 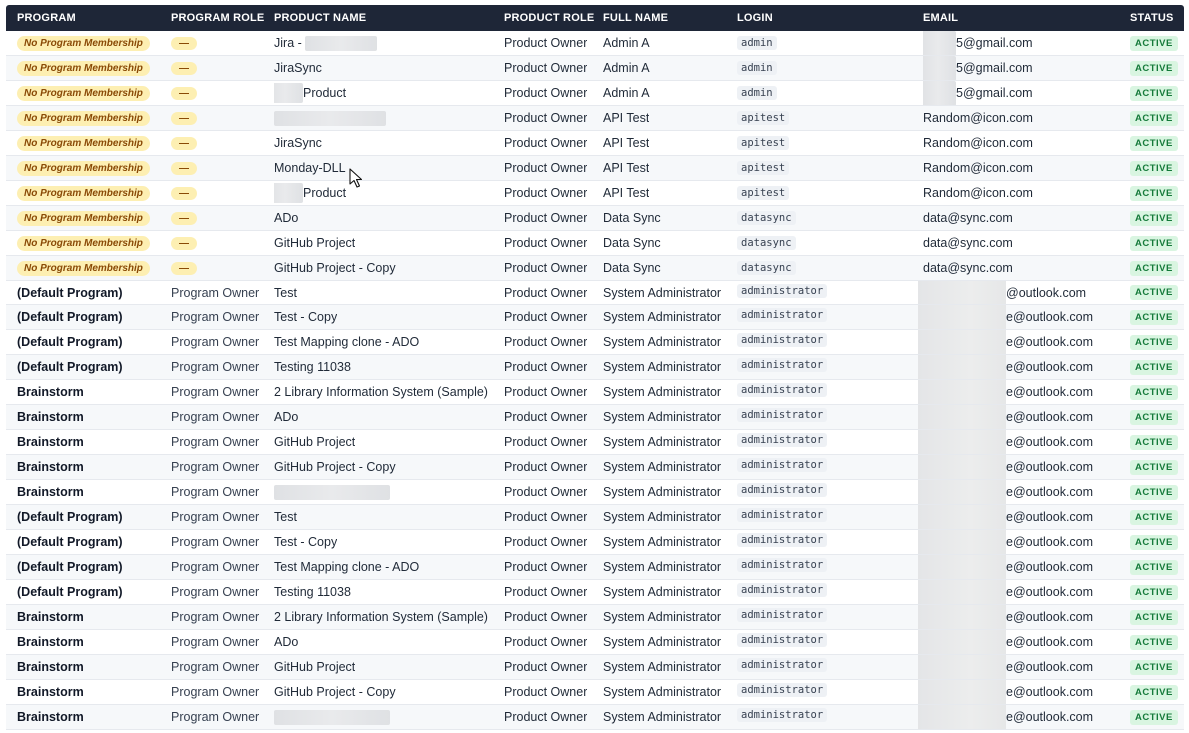 I want to click on login-cell: administrator, so click(x=782, y=667).